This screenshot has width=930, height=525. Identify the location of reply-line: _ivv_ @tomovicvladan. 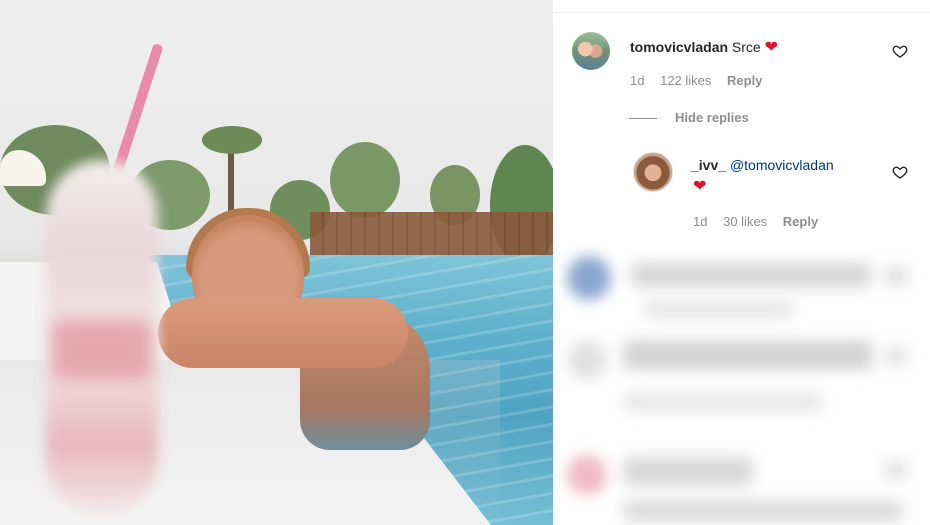
(762, 165).